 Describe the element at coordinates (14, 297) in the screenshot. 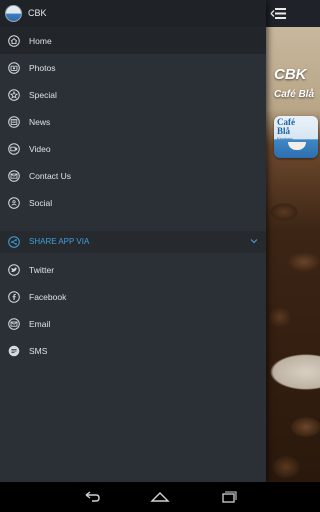

I see `facebook-icon` at that location.